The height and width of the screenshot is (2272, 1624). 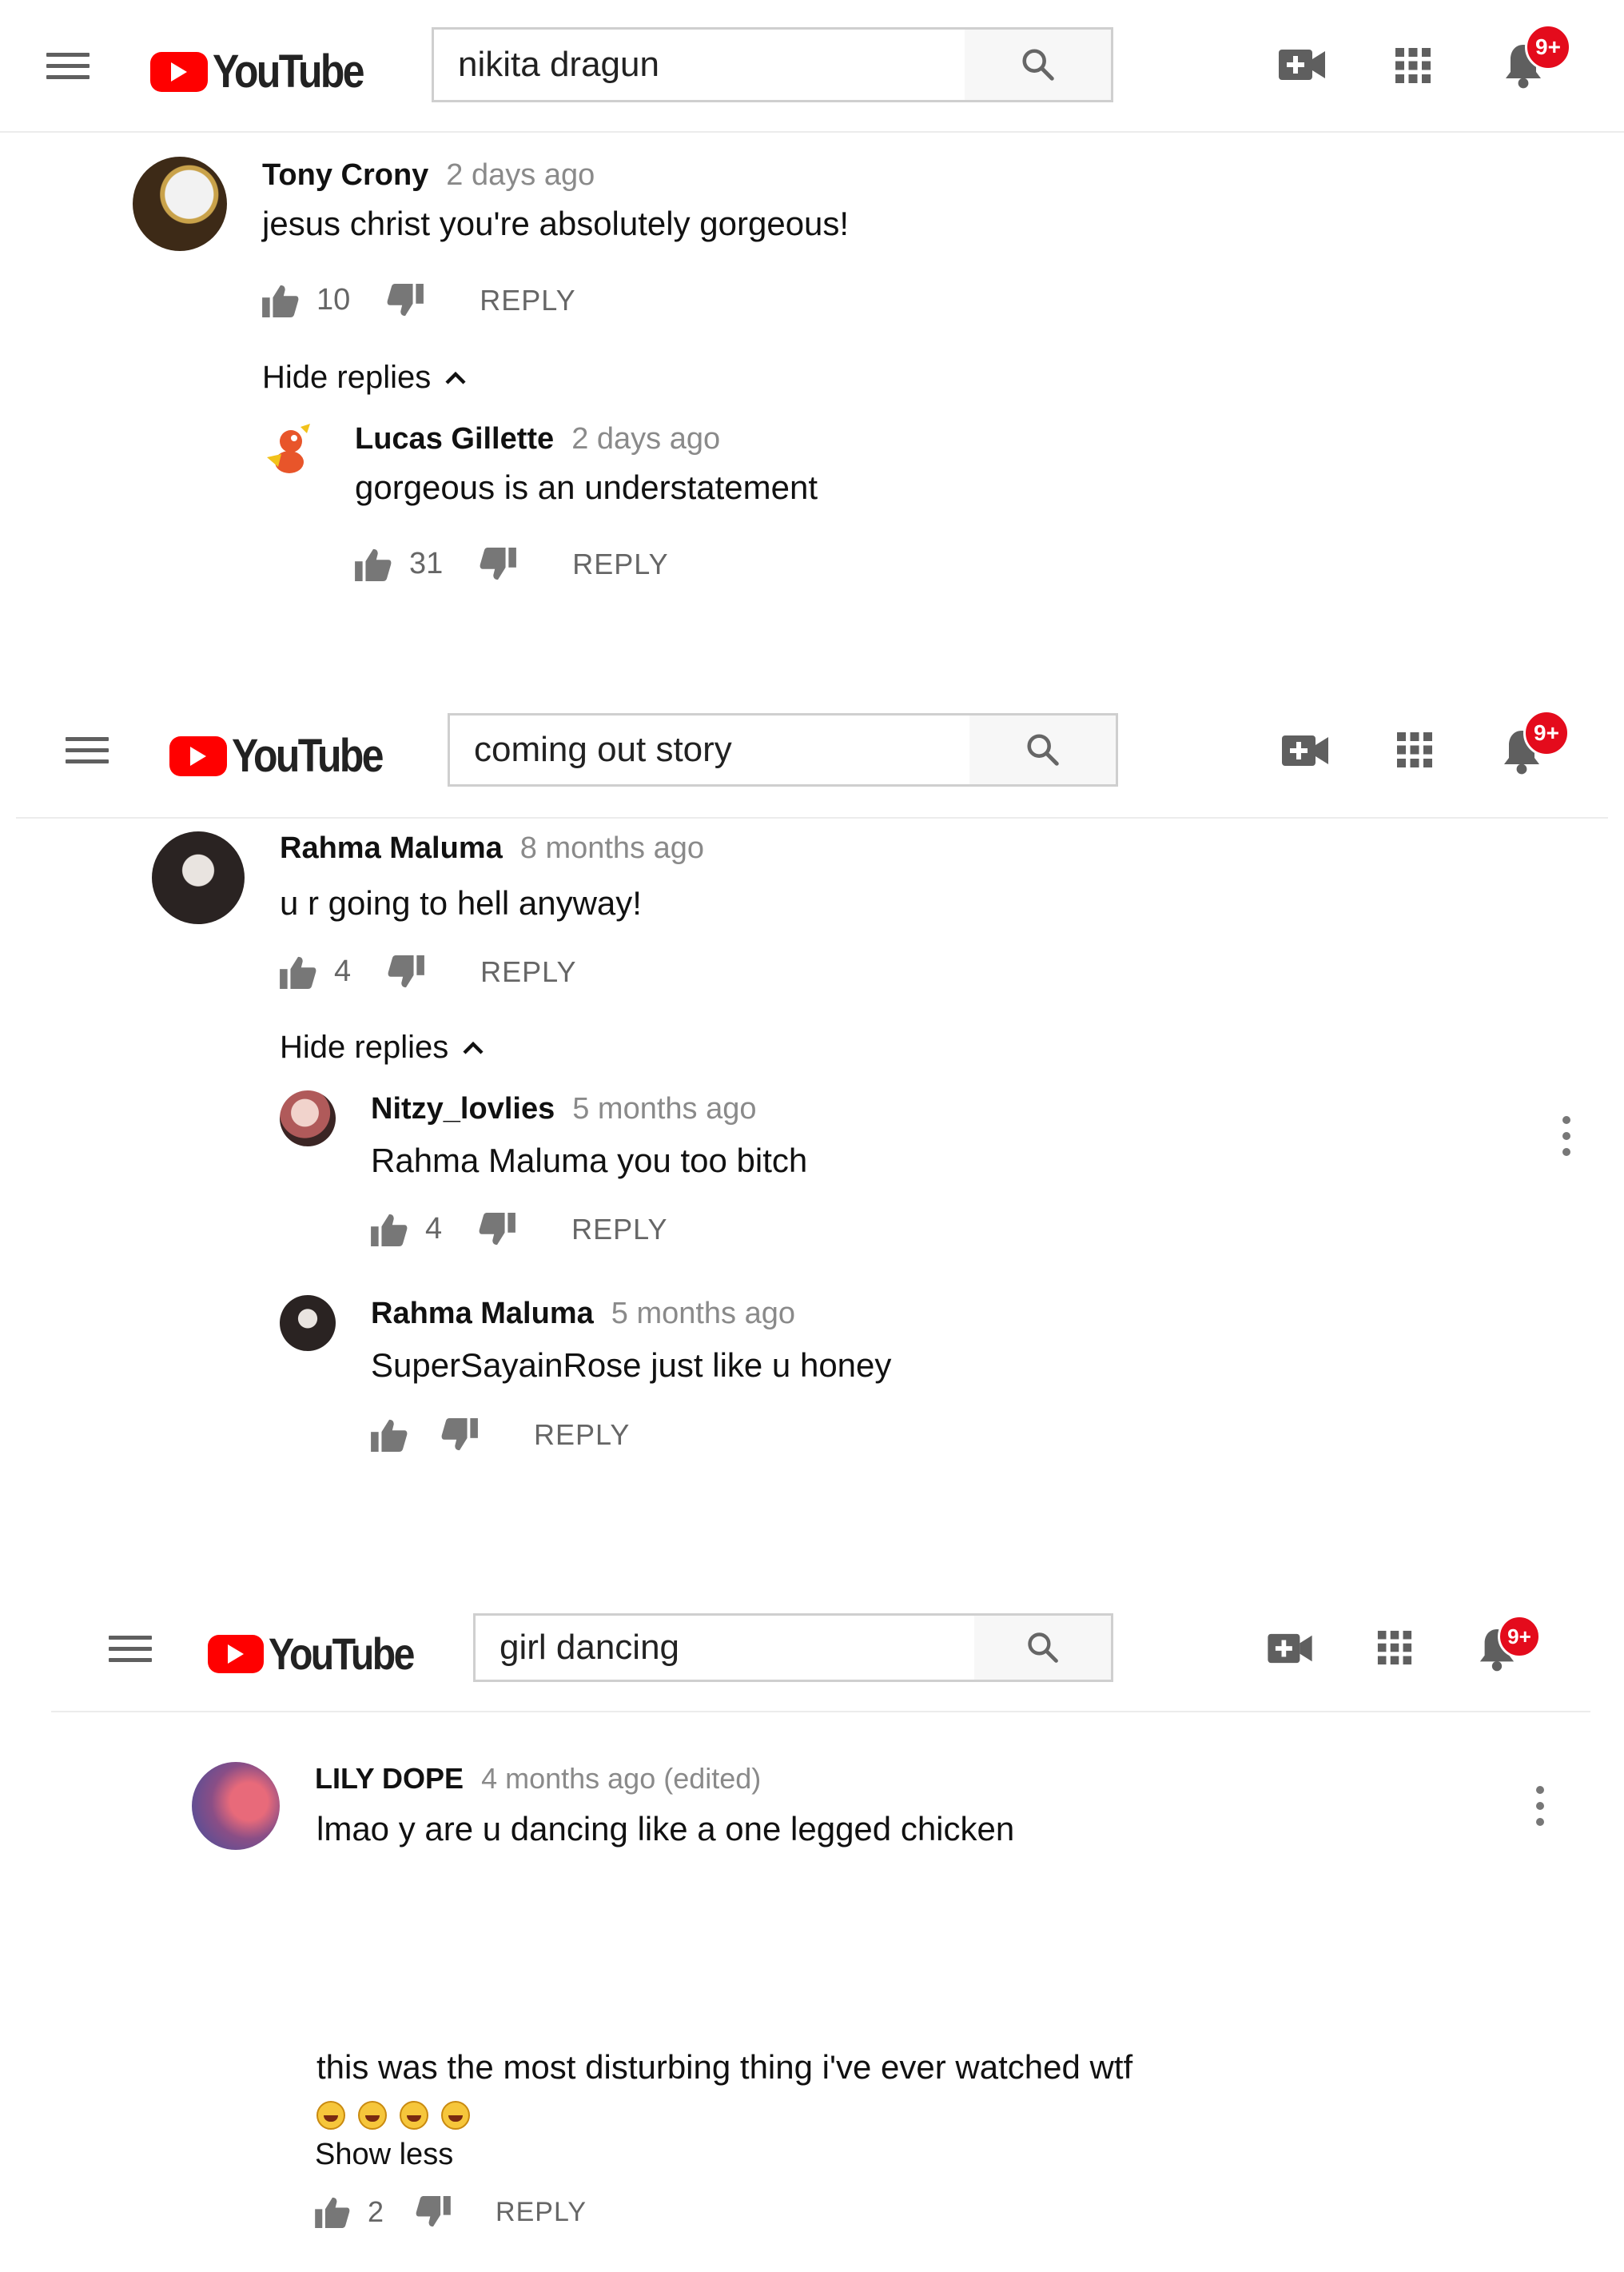 I want to click on comment-author: LILY DOPE, so click(x=389, y=1778).